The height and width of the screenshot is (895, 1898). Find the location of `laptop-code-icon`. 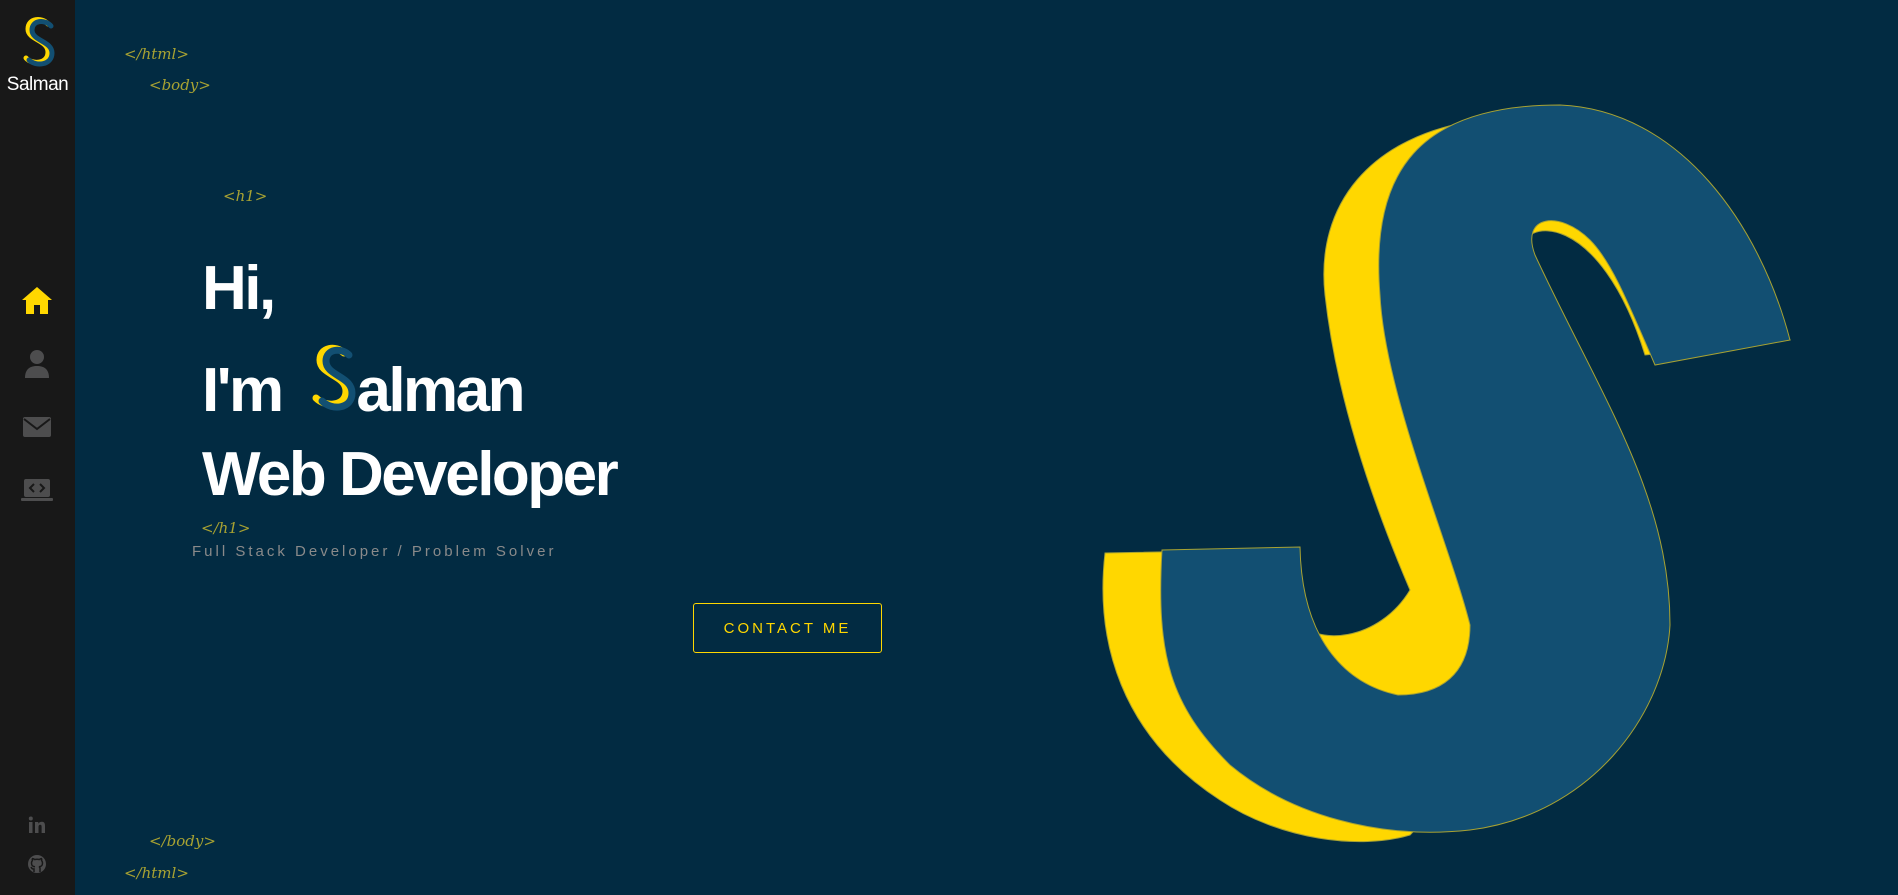

laptop-code-icon is located at coordinates (37, 490).